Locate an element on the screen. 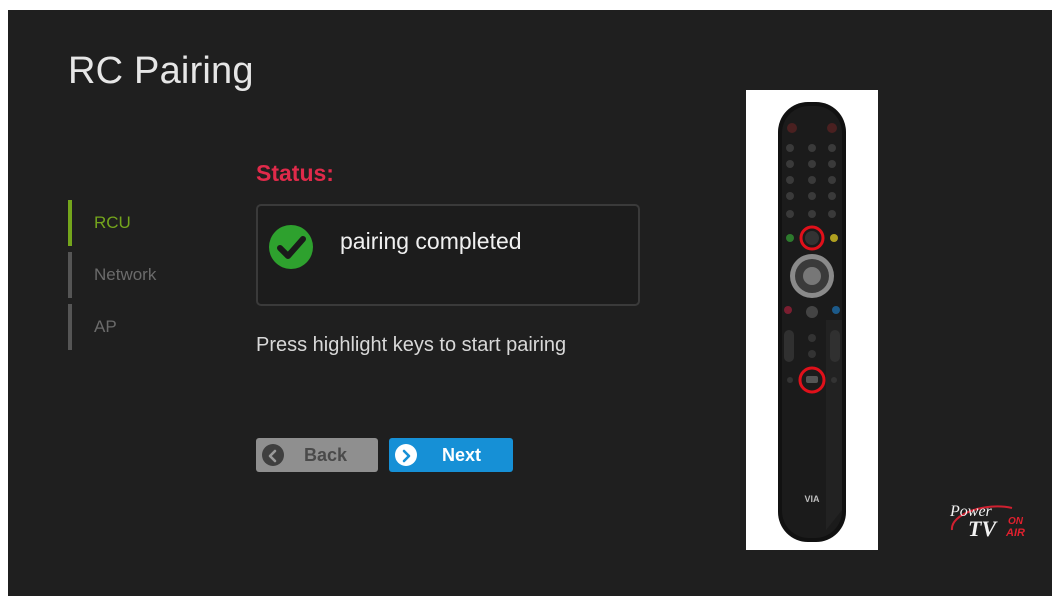 The image size is (1052, 596). next-button-label: Next is located at coordinates (462, 455).